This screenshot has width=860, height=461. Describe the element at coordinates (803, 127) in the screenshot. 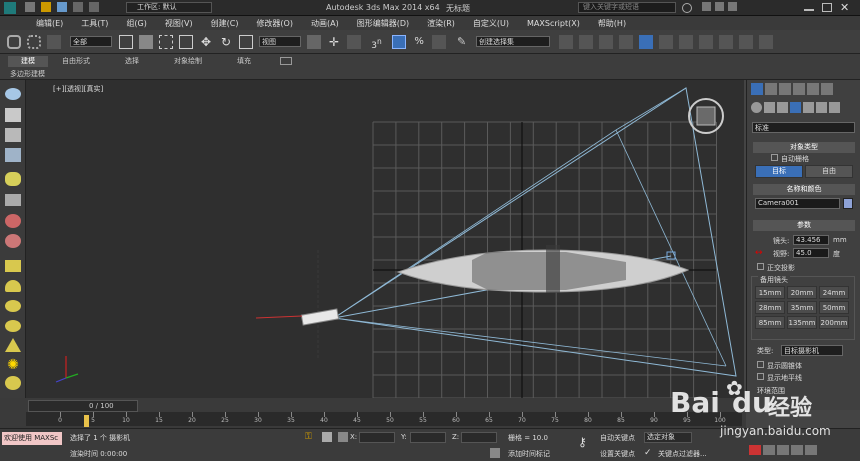

I see `category-dropdown: 标准` at that location.